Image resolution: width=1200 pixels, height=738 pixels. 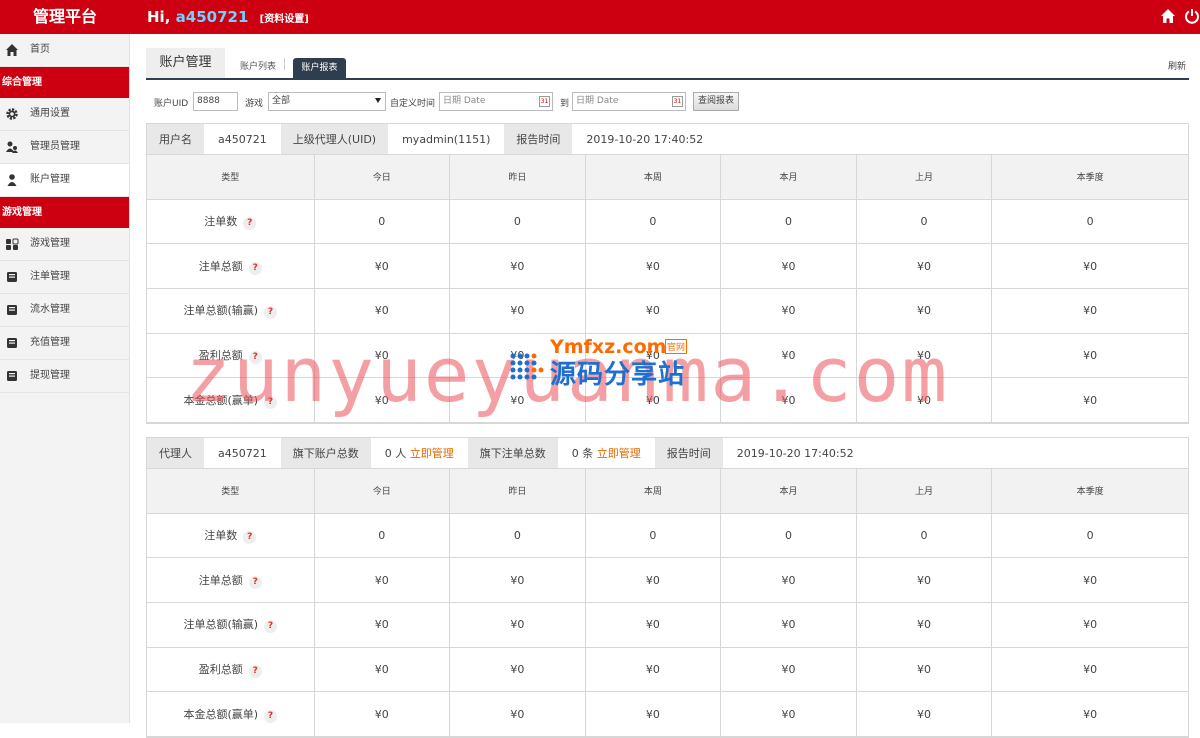 I want to click on list-icon, so click(x=12, y=376).